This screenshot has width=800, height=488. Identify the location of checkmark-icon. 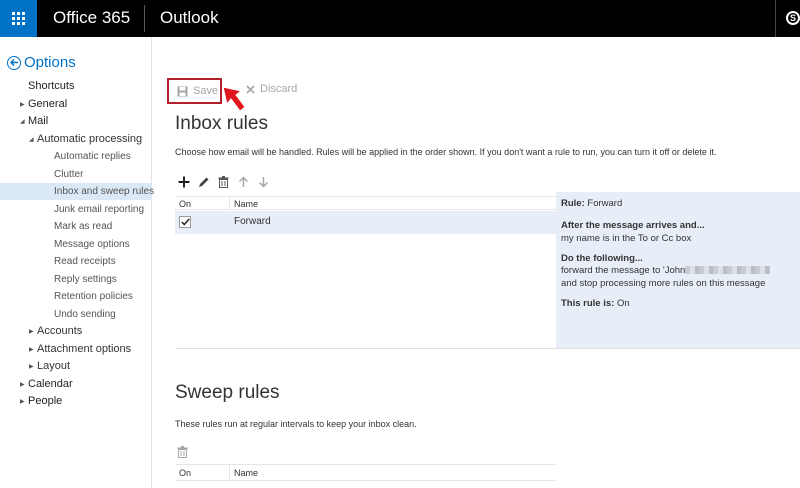
(185, 222).